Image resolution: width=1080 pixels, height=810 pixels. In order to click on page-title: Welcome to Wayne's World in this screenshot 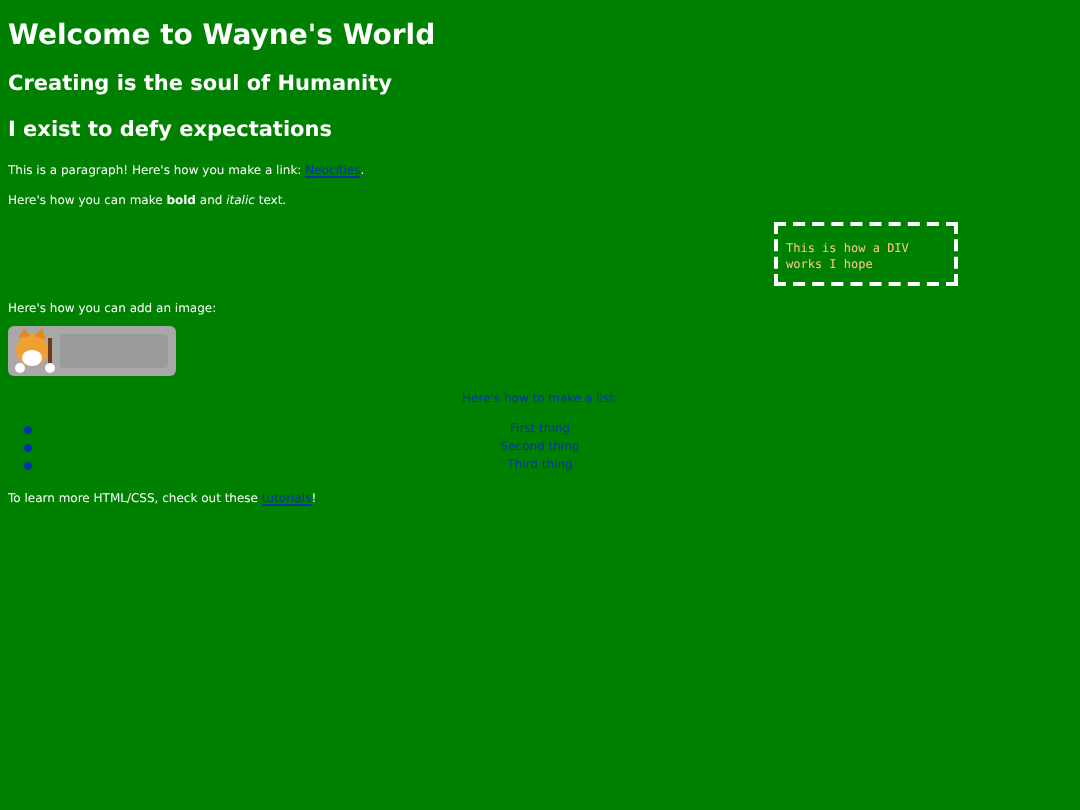, I will do `click(223, 36)`.